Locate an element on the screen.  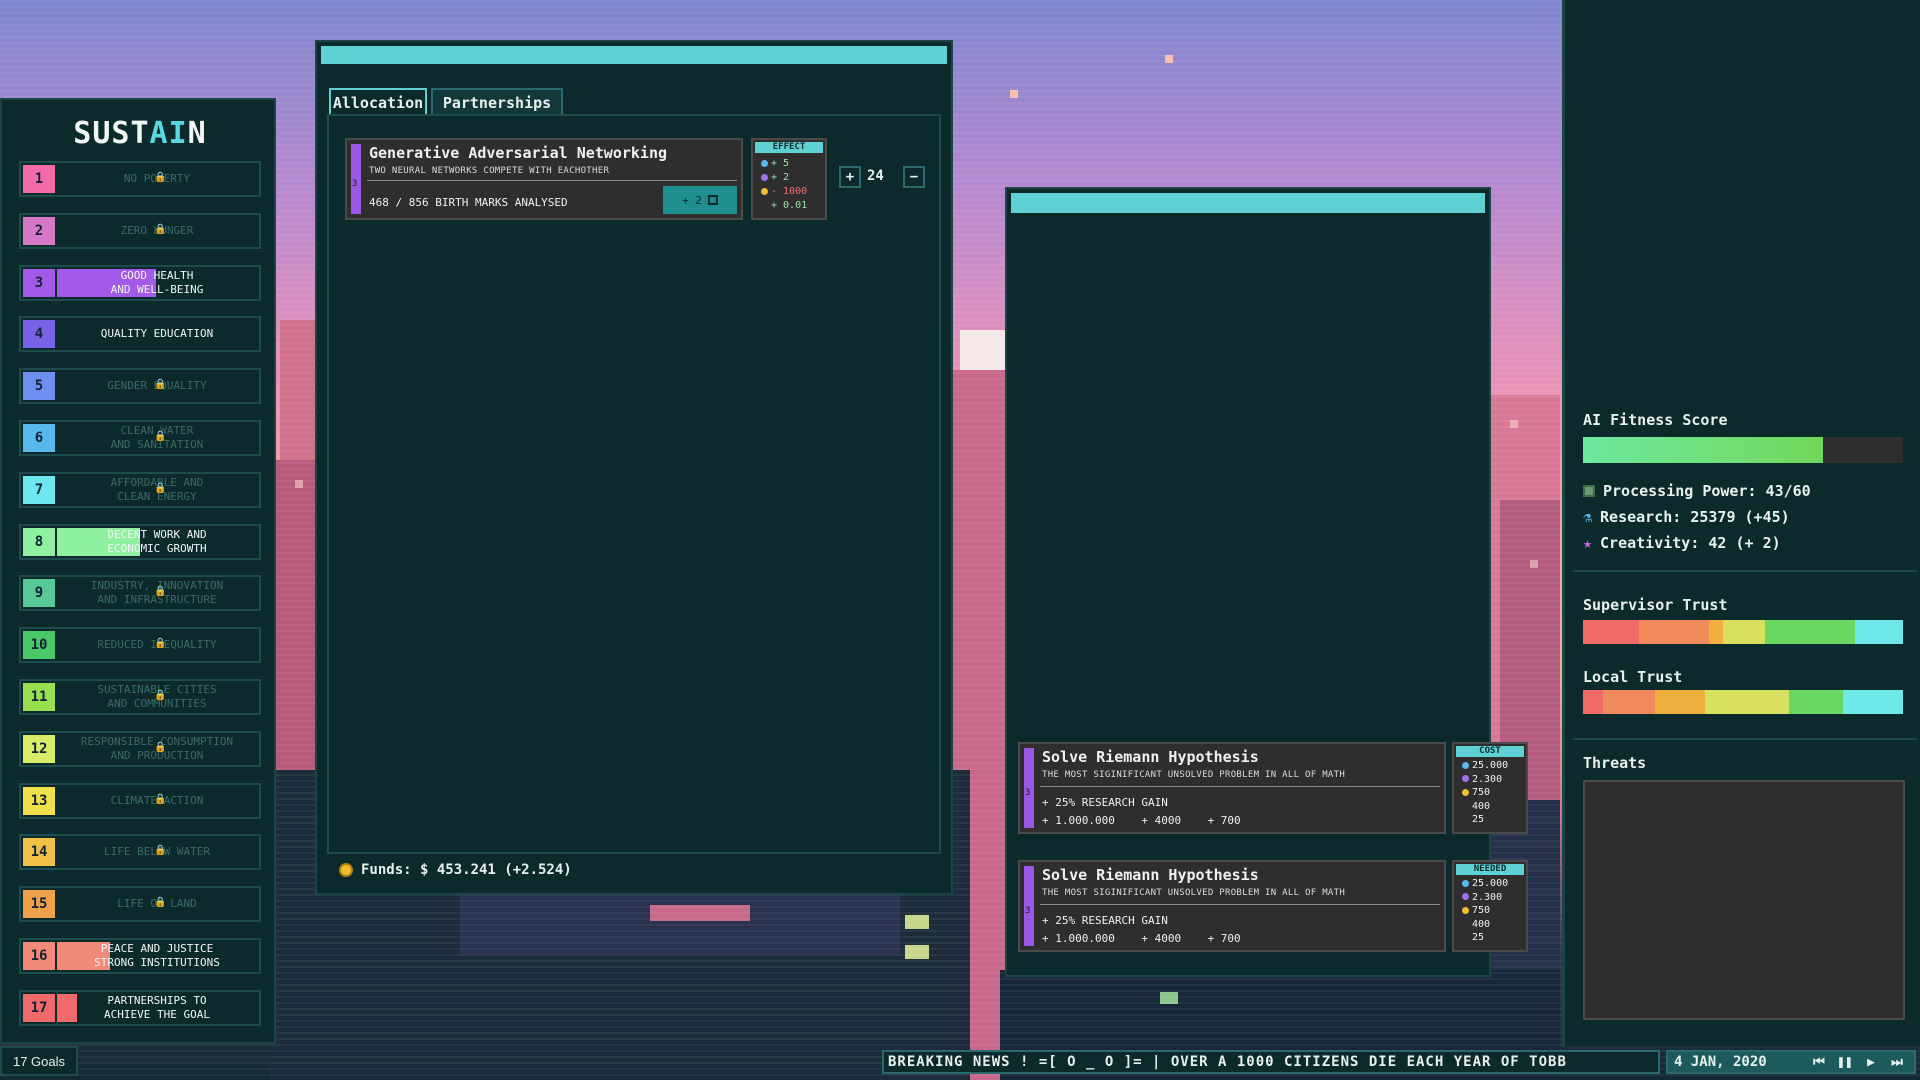
threats-list is located at coordinates (1744, 900).